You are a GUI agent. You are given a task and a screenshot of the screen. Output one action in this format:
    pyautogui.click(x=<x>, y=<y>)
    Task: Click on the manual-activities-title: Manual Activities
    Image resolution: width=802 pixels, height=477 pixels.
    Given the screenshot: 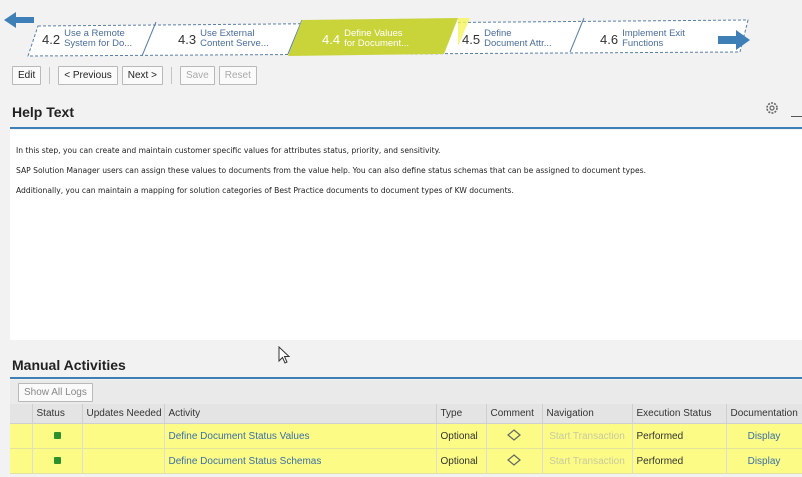 What is the action you would take?
    pyautogui.click(x=69, y=365)
    